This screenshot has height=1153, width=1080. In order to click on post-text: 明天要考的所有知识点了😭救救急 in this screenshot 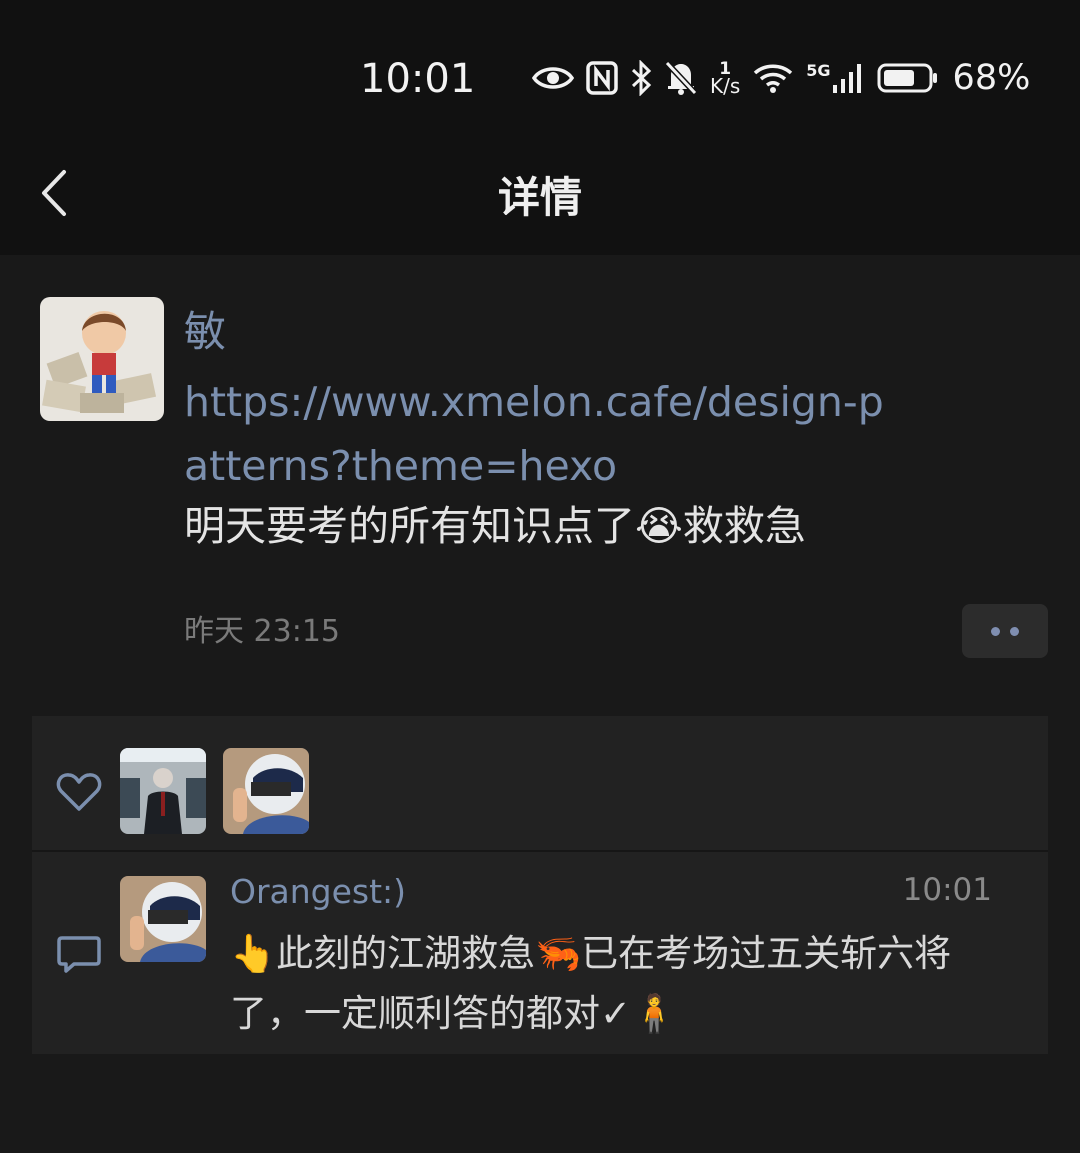, I will do `click(495, 526)`.